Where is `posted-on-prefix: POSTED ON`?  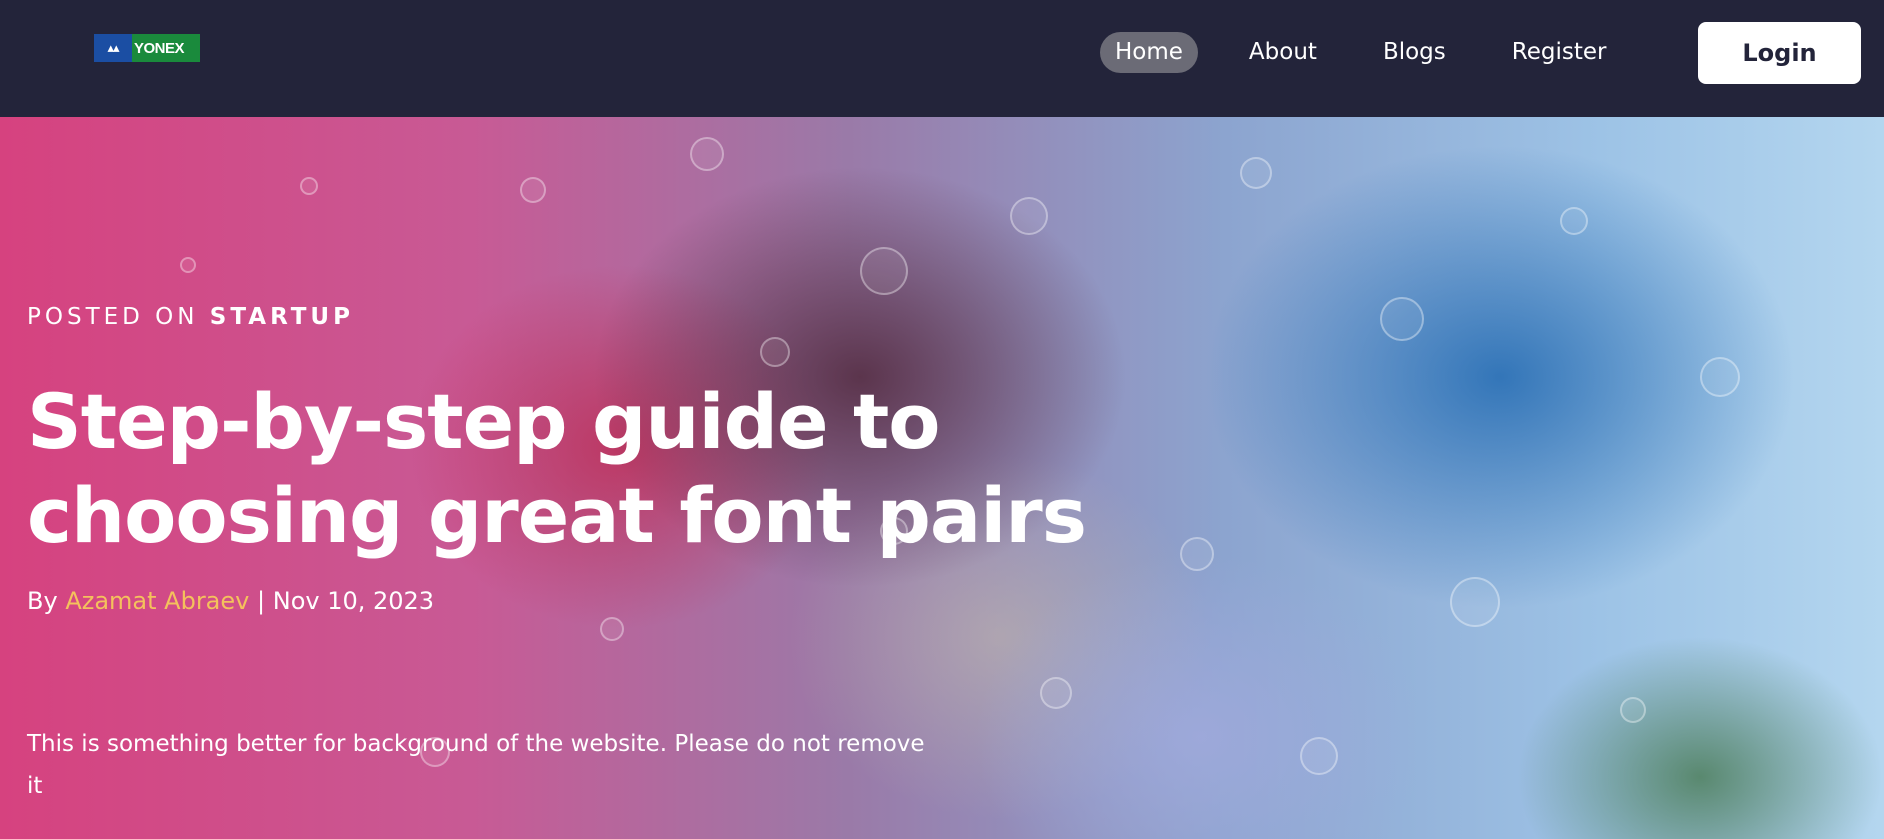
posted-on-prefix: POSTED ON is located at coordinates (113, 317).